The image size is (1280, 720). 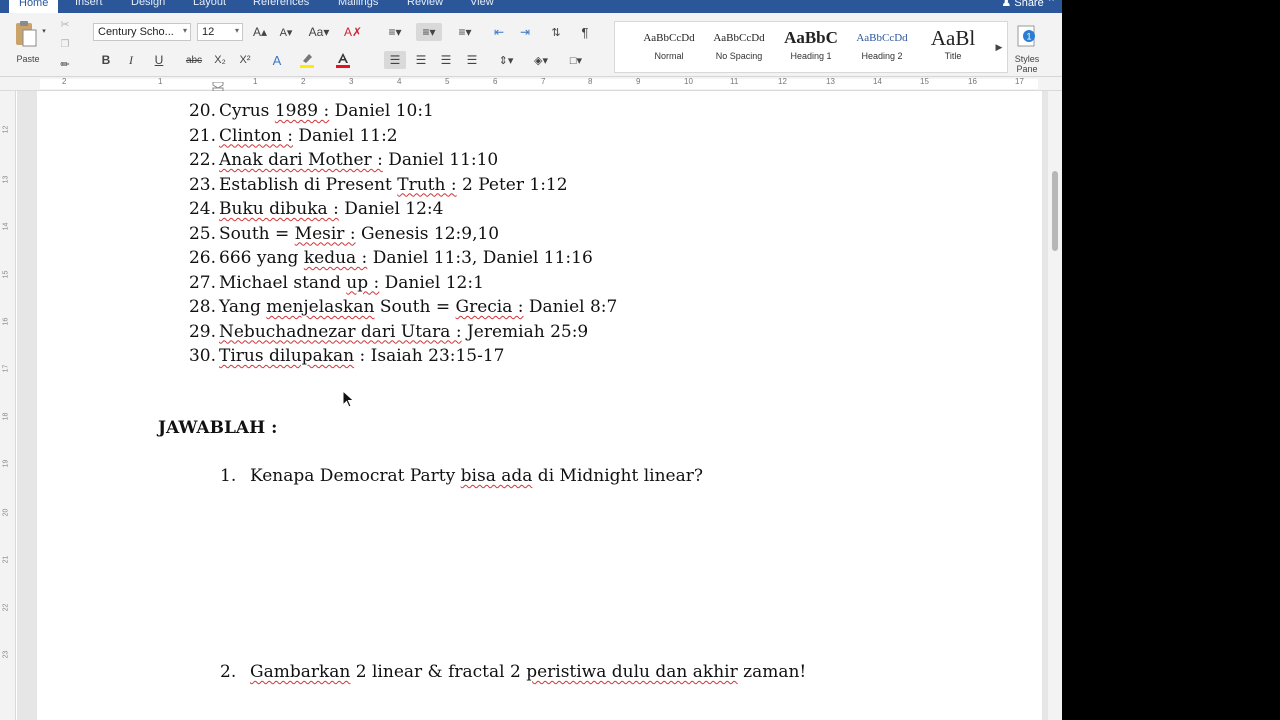 I want to click on list-number: 28., so click(x=202, y=307).